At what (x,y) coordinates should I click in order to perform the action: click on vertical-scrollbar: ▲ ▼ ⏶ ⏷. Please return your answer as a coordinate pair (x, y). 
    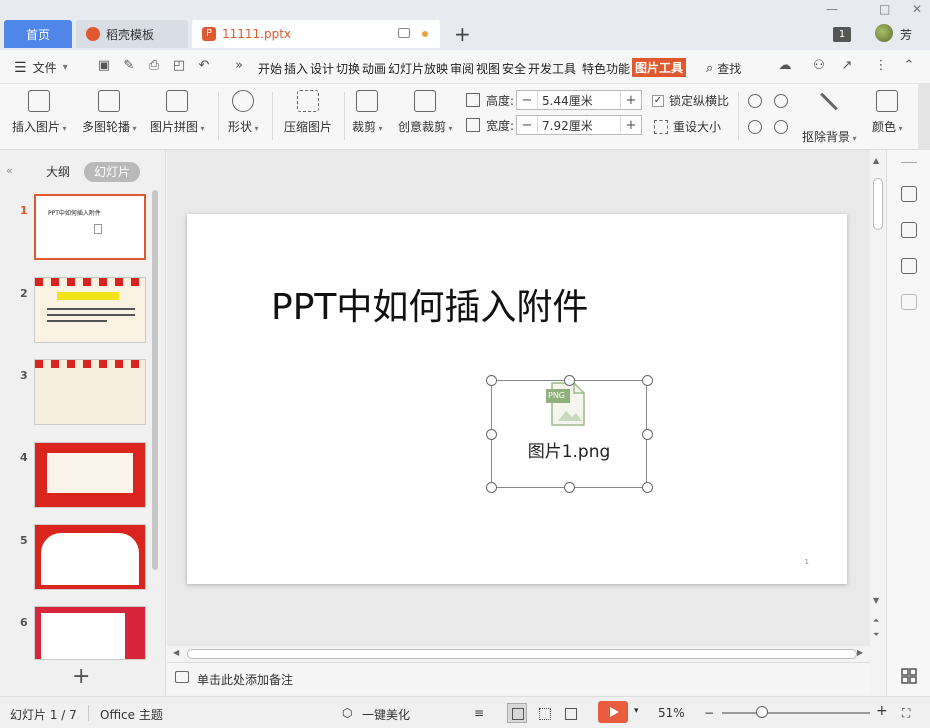
    Looking at the image, I should click on (878, 398).